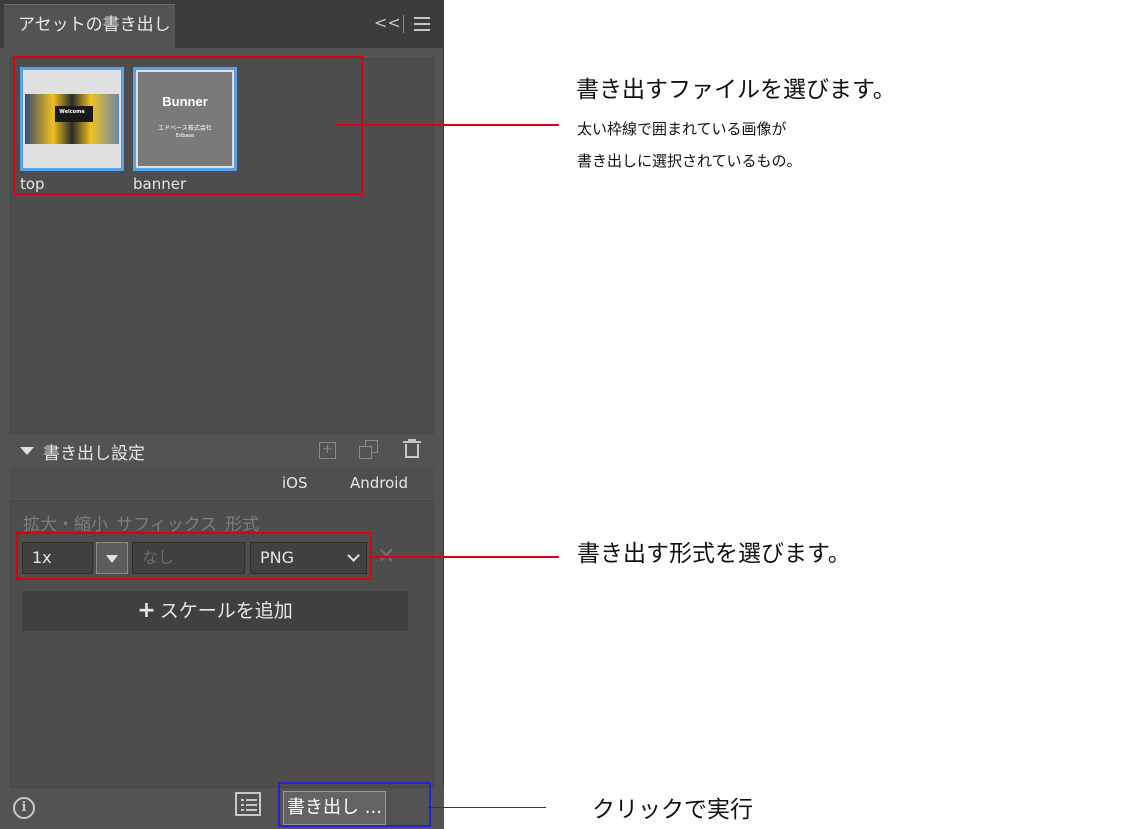  What do you see at coordinates (487, 807) in the screenshot?
I see `export-callout-line` at bounding box center [487, 807].